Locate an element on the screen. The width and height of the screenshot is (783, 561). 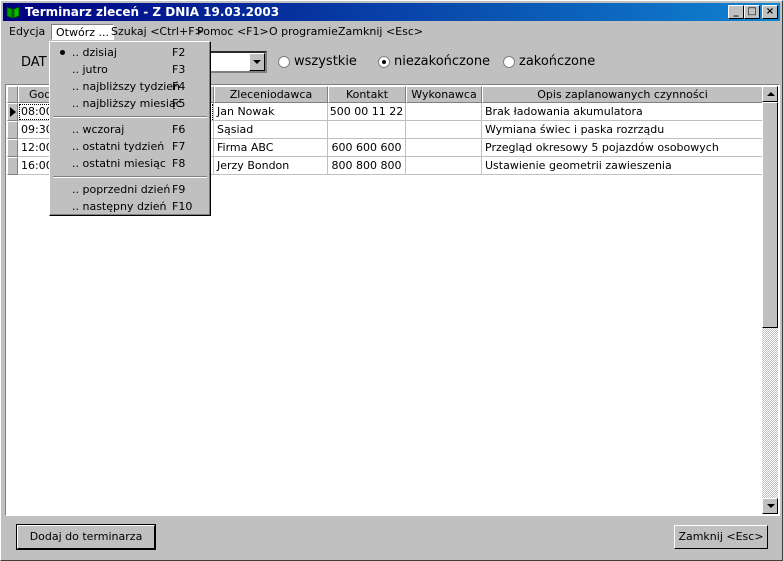
cell-contact is located at coordinates (367, 130).